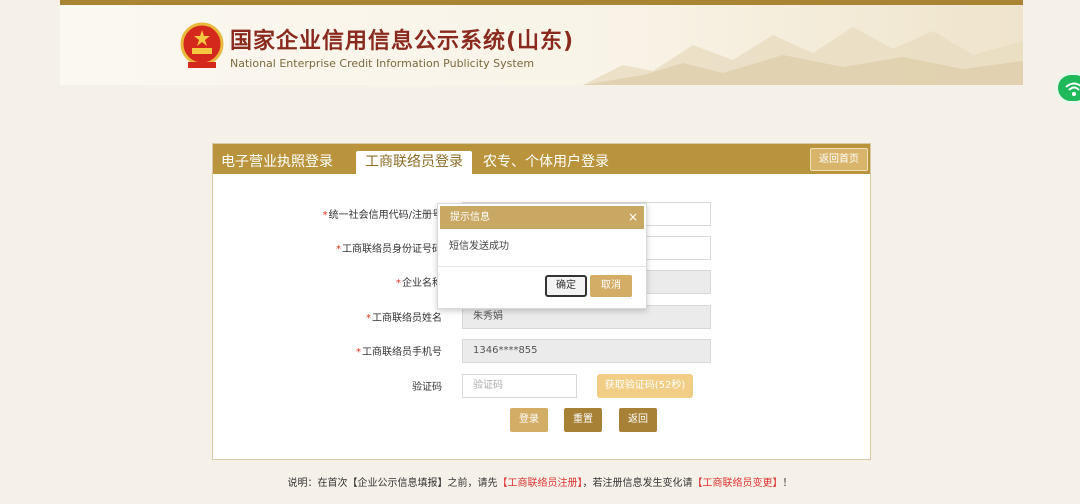 This screenshot has width=1080, height=504. Describe the element at coordinates (529, 420) in the screenshot. I see `login-button: 登录` at that location.